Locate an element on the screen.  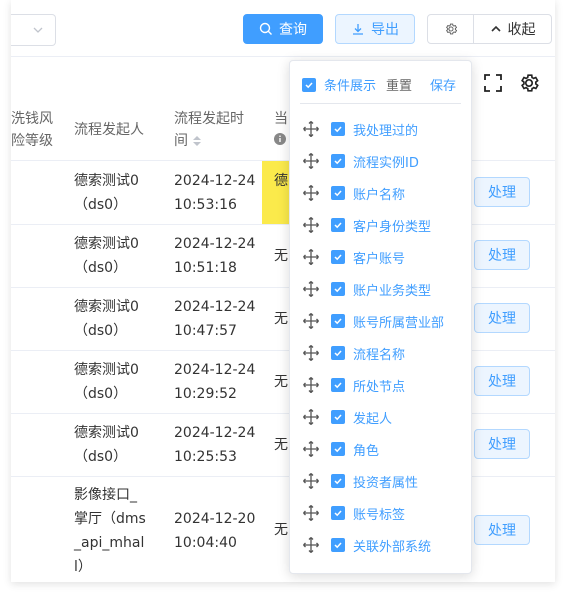
column-item: 发起人 is located at coordinates (347, 417).